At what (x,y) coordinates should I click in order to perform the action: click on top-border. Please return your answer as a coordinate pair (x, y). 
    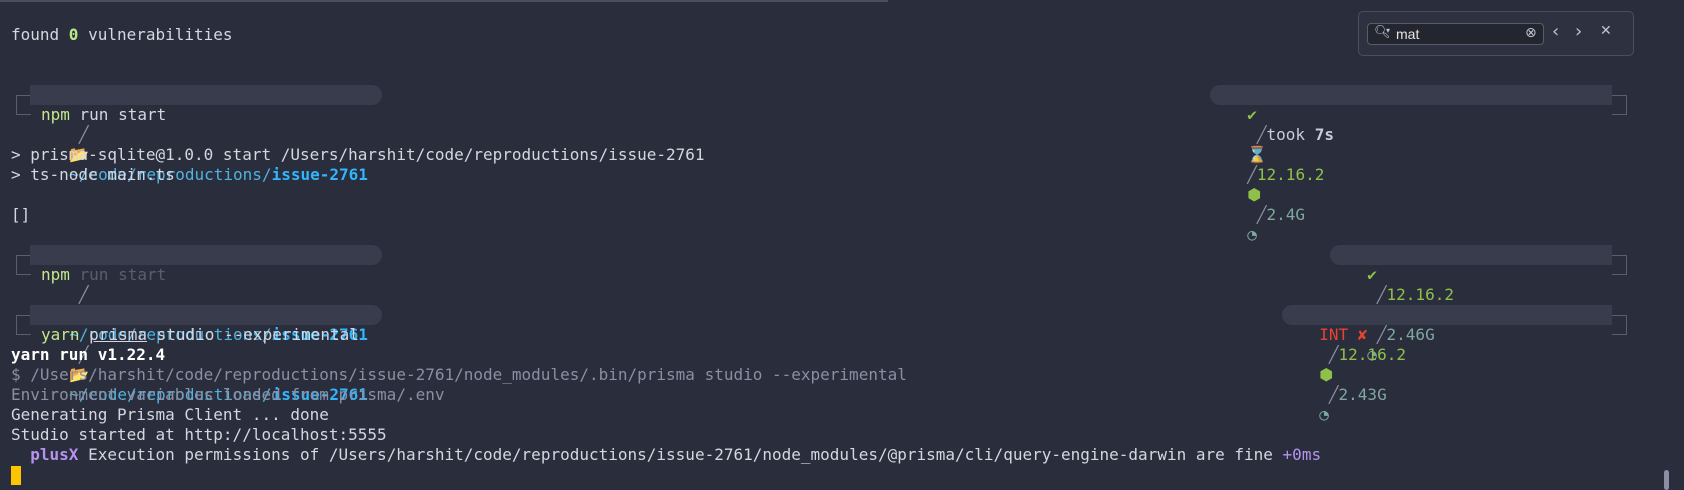
    Looking at the image, I should click on (444, 1).